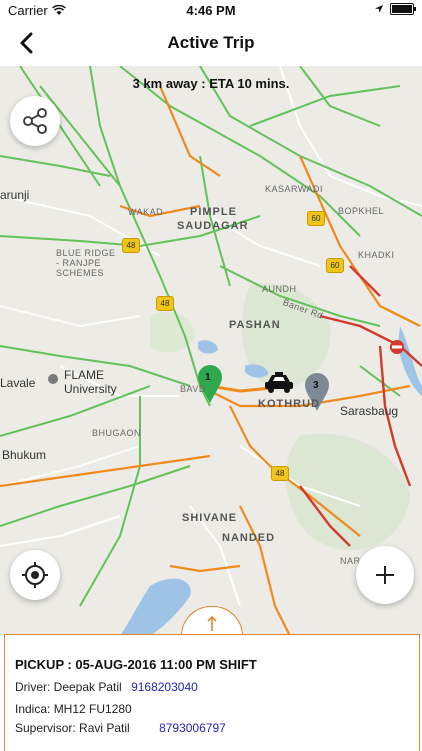  Describe the element at coordinates (90, 389) in the screenshot. I see `map-label-university: University` at that location.